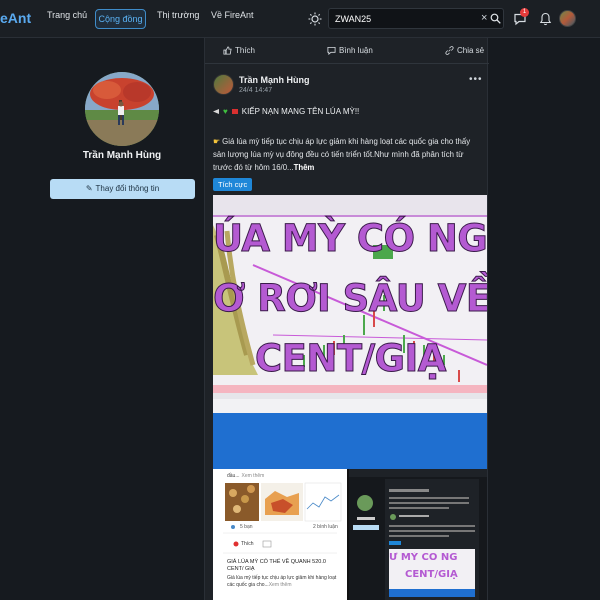  What do you see at coordinates (246, 527) in the screenshot?
I see `thumb-likes-count: 5 bạn` at bounding box center [246, 527].